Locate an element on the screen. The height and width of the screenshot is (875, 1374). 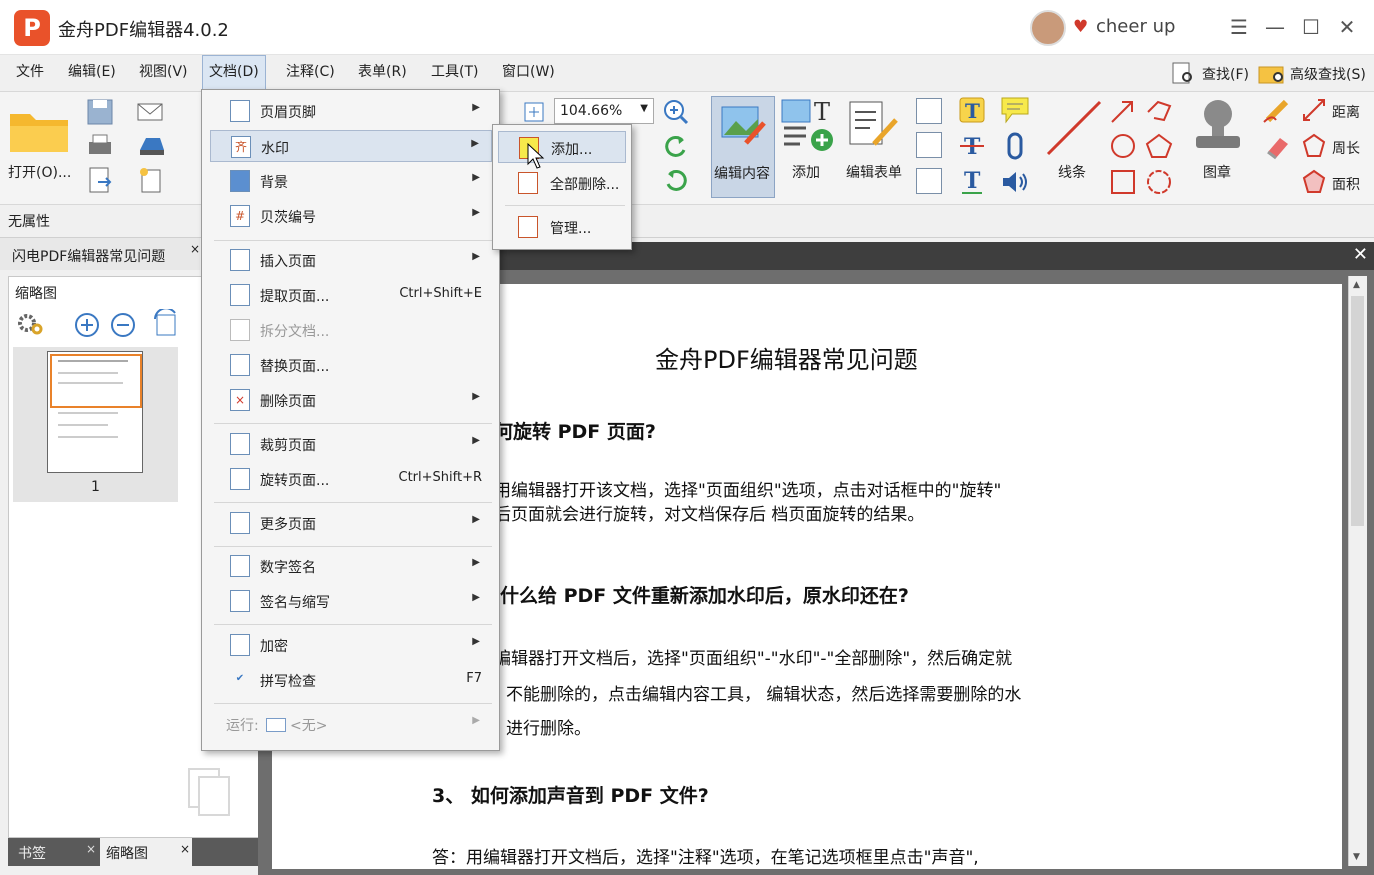
rotate-left-icon is located at coordinates (676, 146).